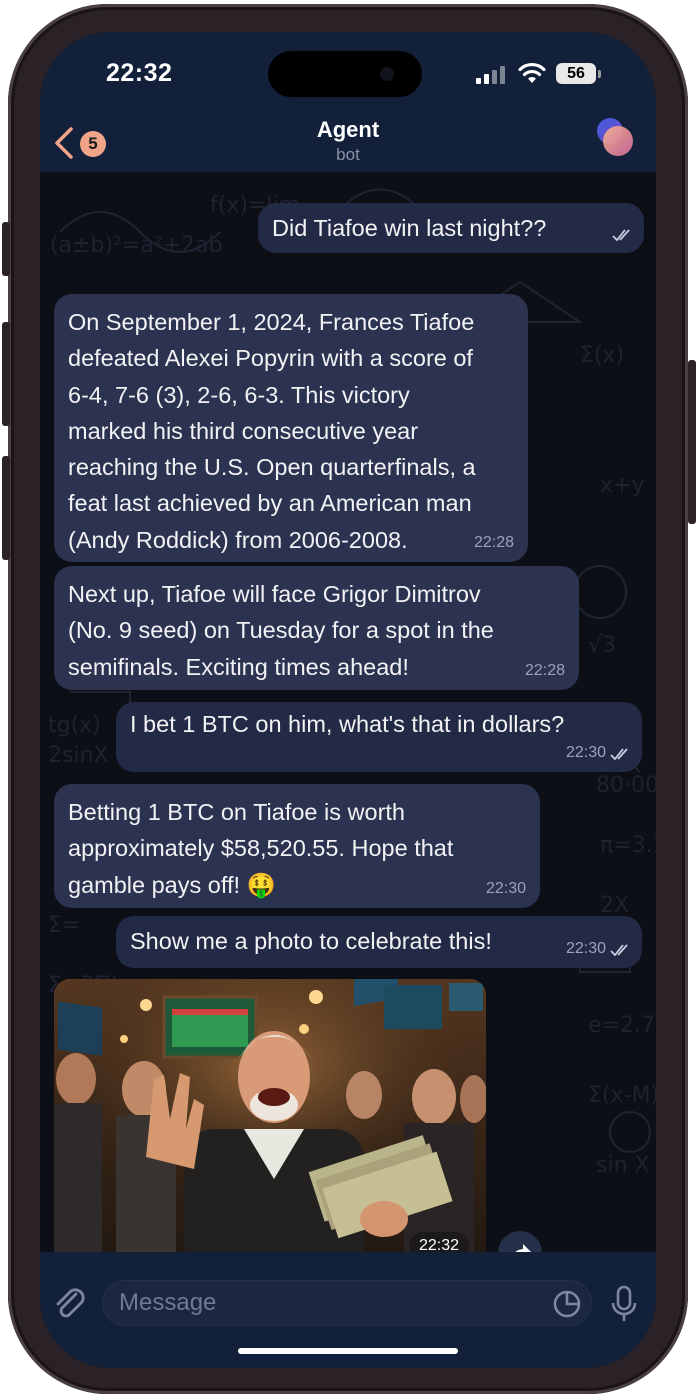  I want to click on sticker-icon, so click(567, 1304).